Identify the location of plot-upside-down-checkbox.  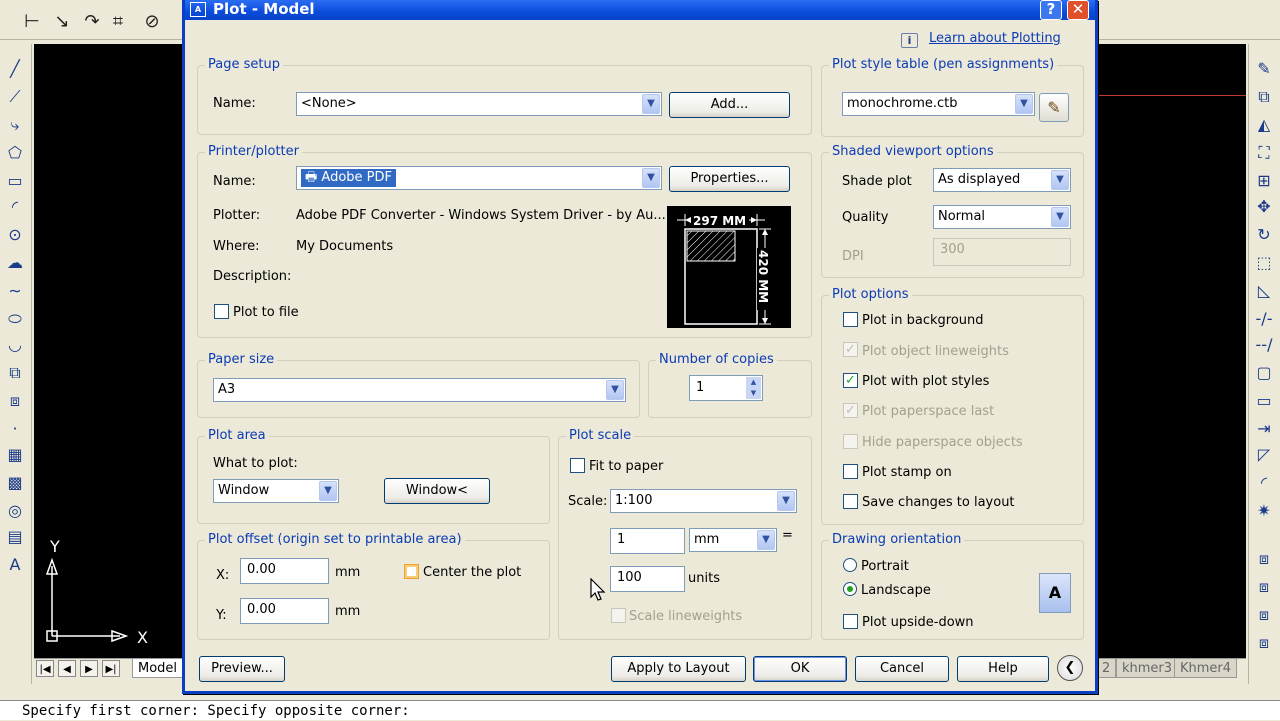
(850, 621).